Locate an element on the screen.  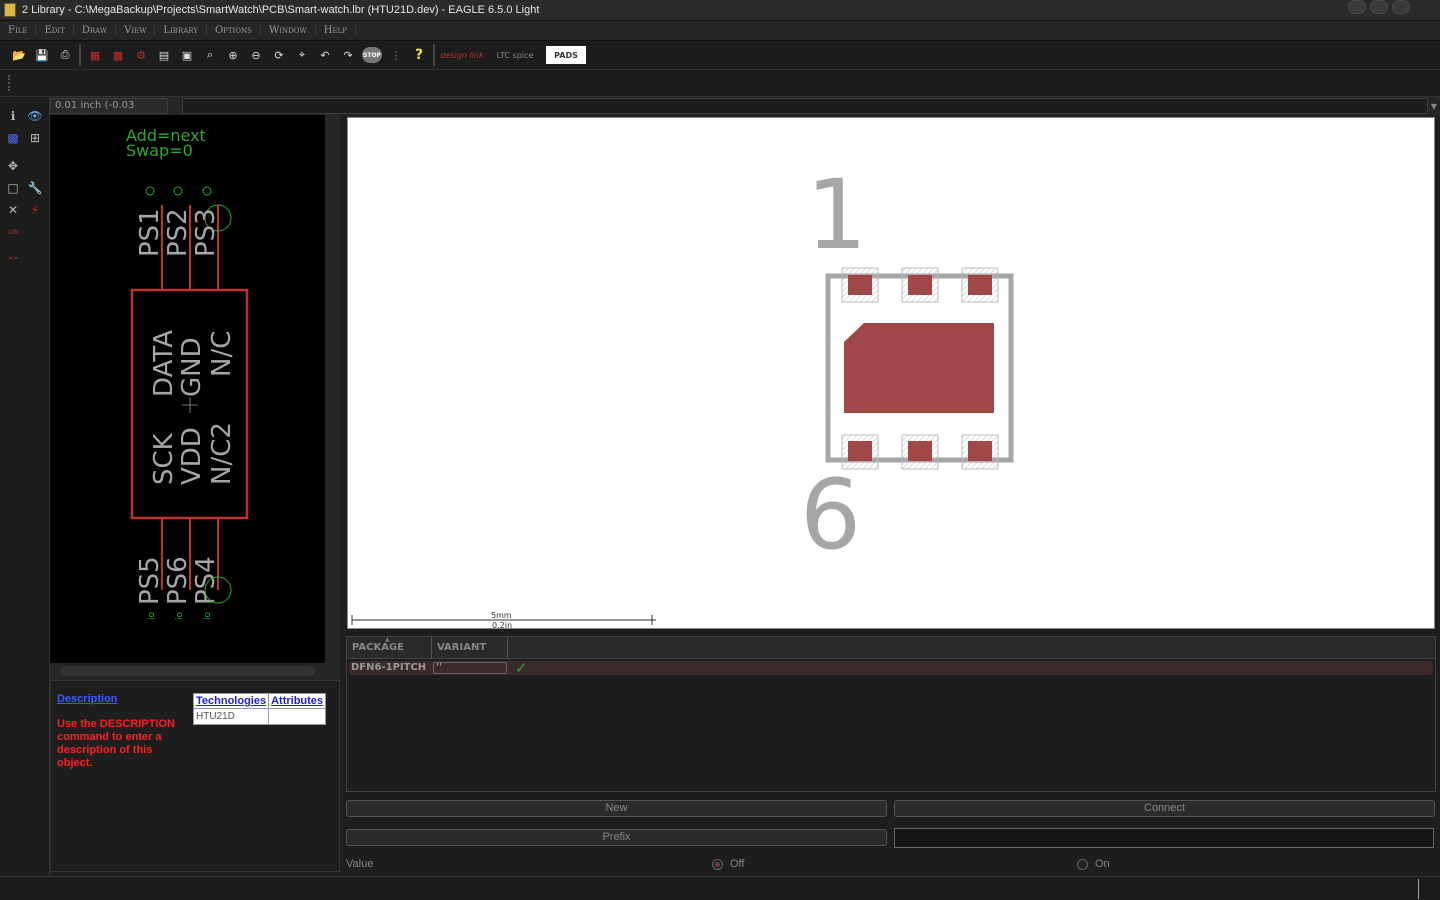
redraw-icon: ⟳ is located at coordinates (279, 55).